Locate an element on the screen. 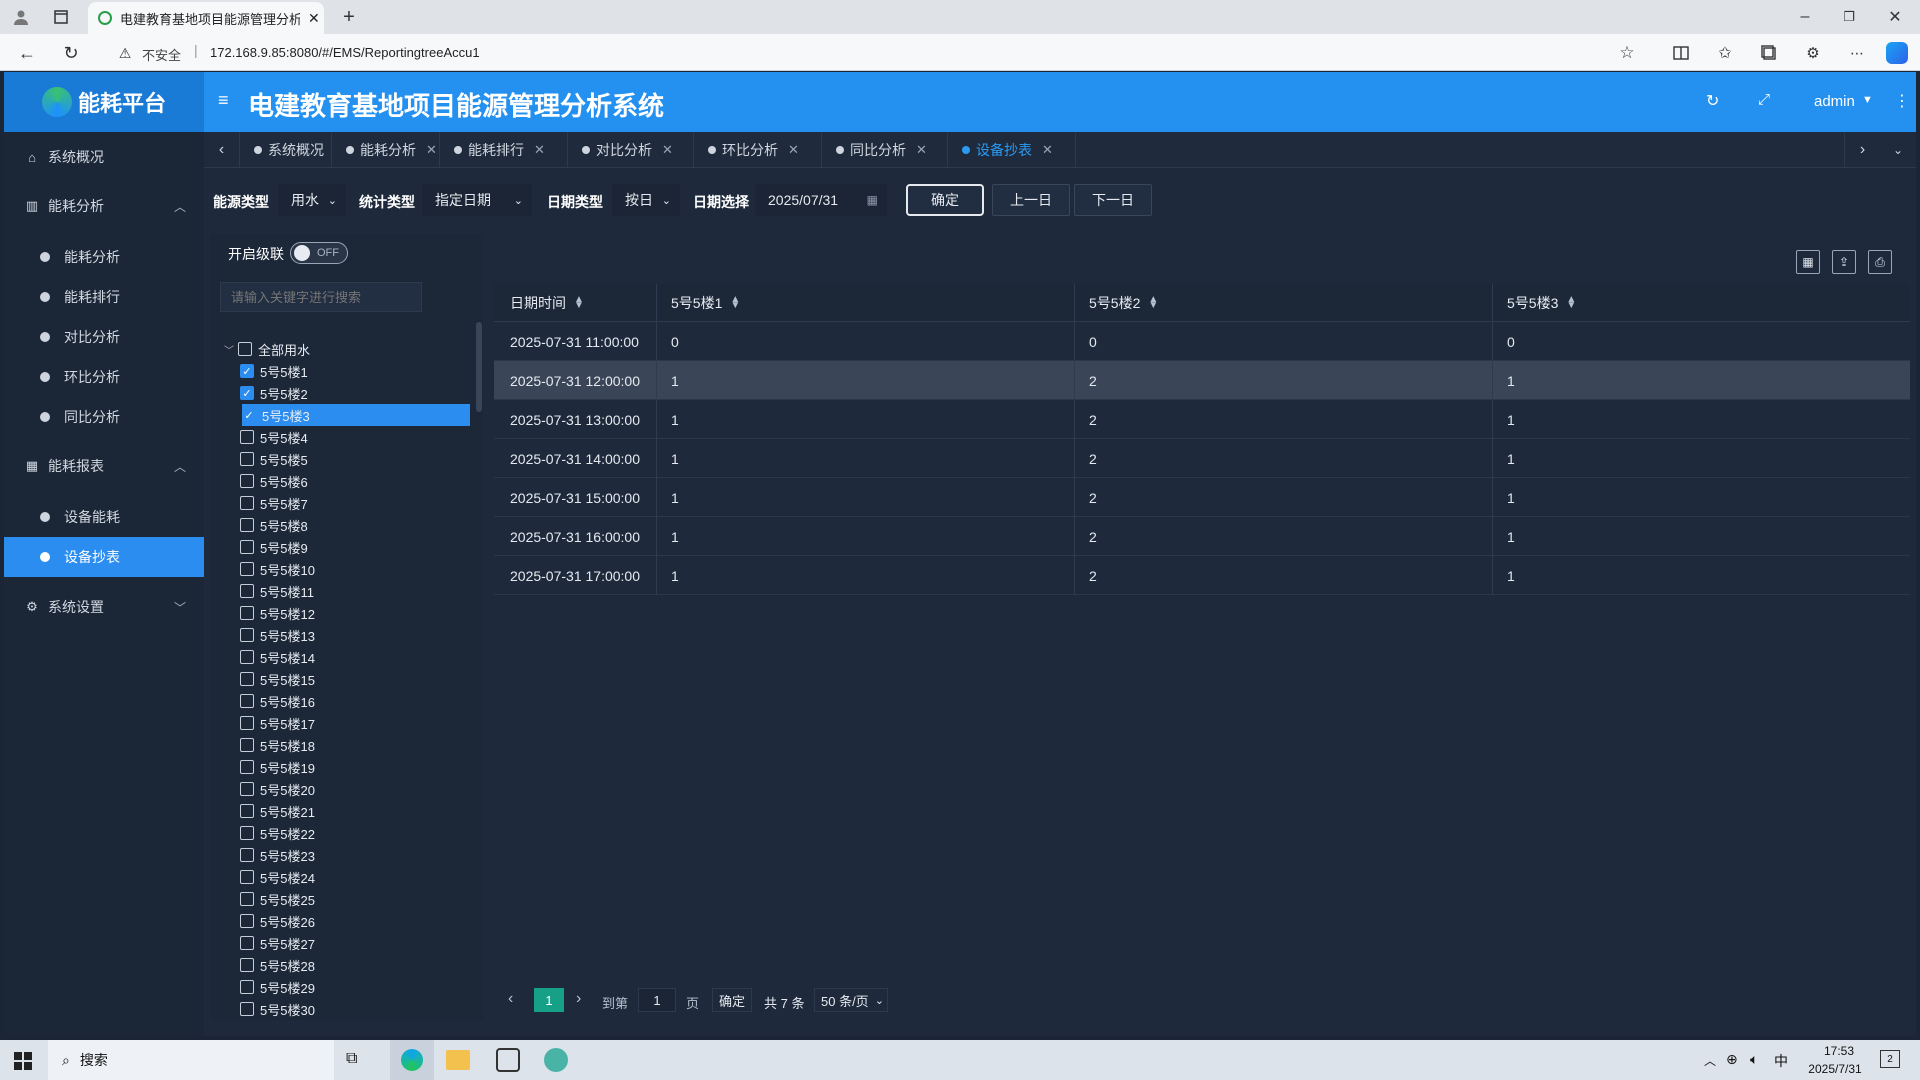 Image resolution: width=1920 pixels, height=1080 pixels. export-icon: ⇪ is located at coordinates (1844, 262).